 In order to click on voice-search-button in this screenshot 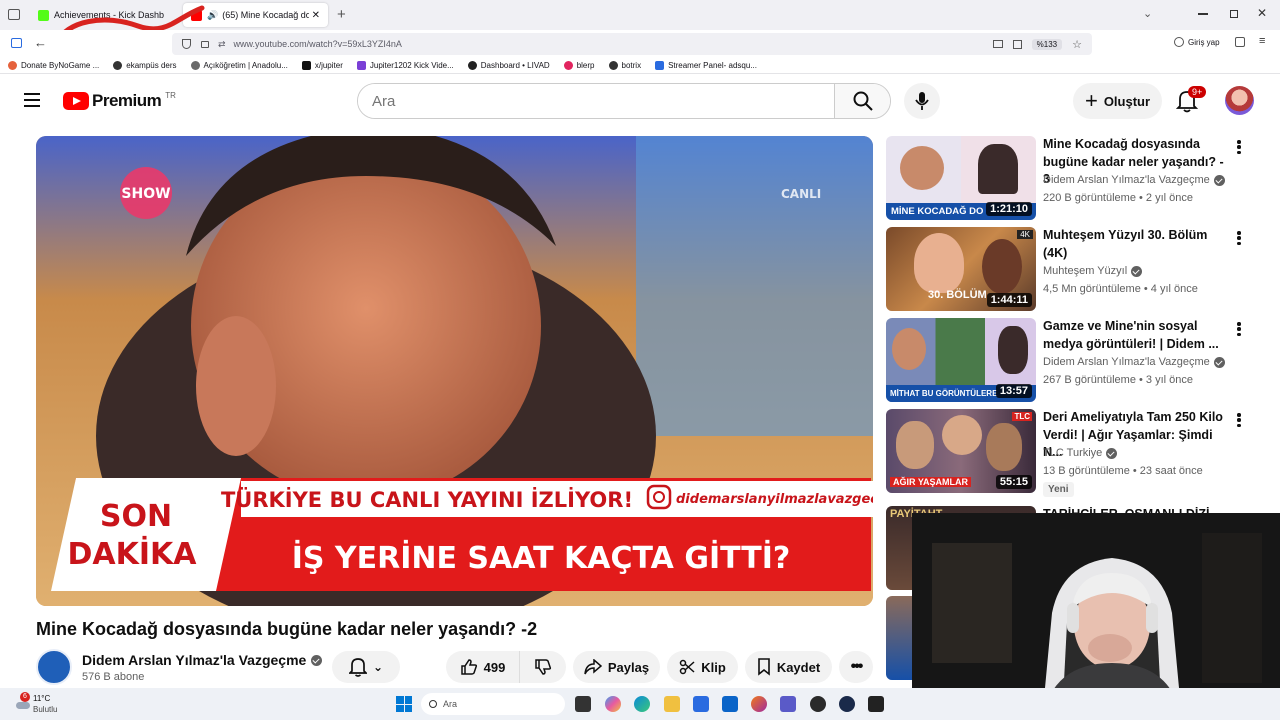, I will do `click(922, 101)`.